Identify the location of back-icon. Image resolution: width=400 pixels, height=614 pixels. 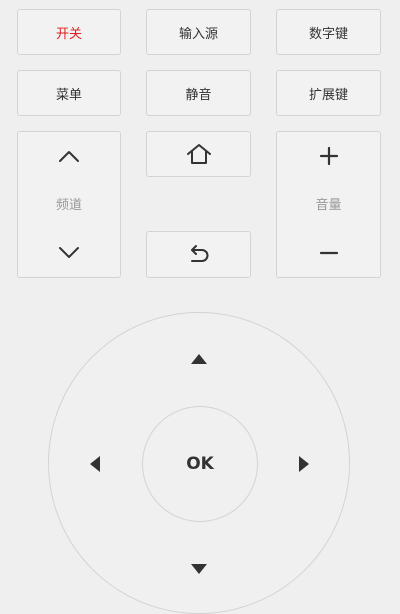
(199, 253).